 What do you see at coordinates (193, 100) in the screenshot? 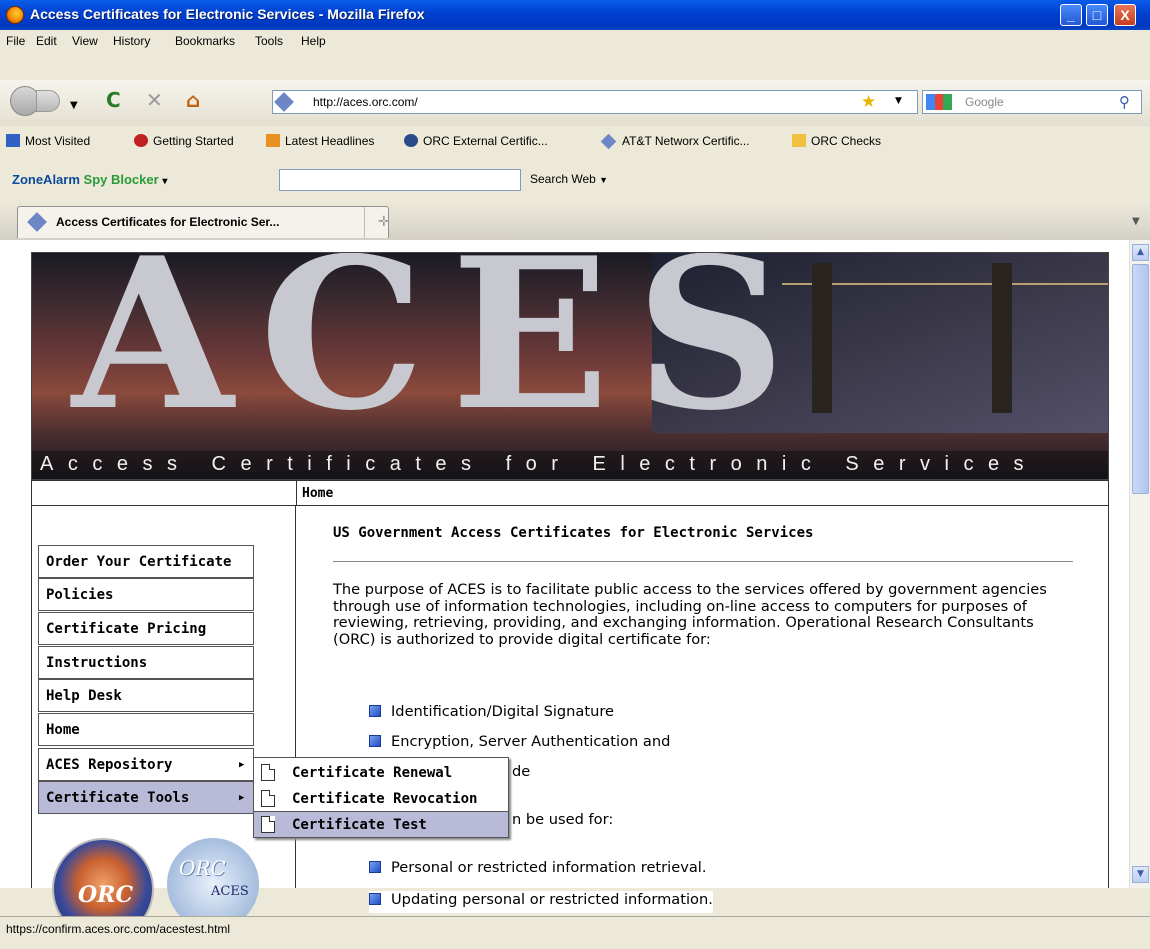
I see `home-icon: ⌂` at bounding box center [193, 100].